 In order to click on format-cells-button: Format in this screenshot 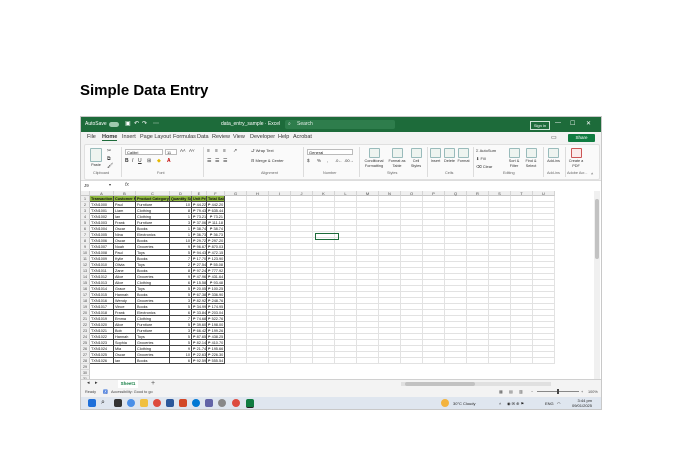, I will do `click(463, 156)`.